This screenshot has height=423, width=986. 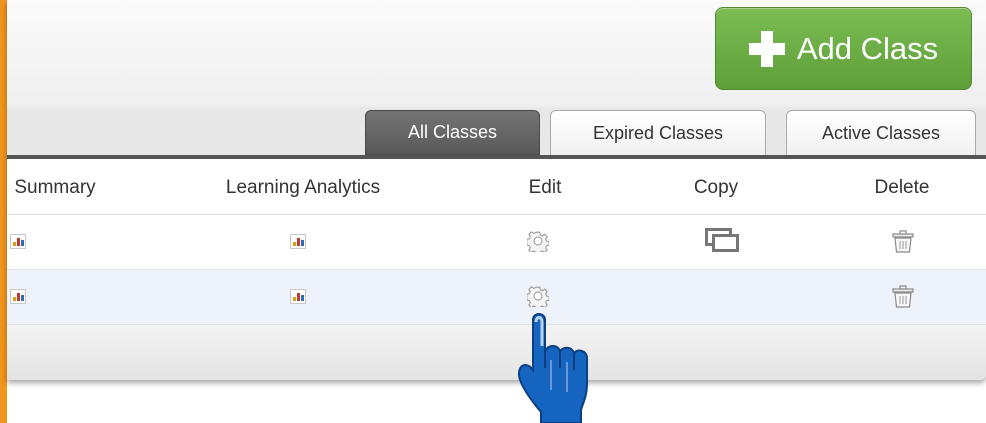 I want to click on column-summary: Summary, so click(x=55, y=187).